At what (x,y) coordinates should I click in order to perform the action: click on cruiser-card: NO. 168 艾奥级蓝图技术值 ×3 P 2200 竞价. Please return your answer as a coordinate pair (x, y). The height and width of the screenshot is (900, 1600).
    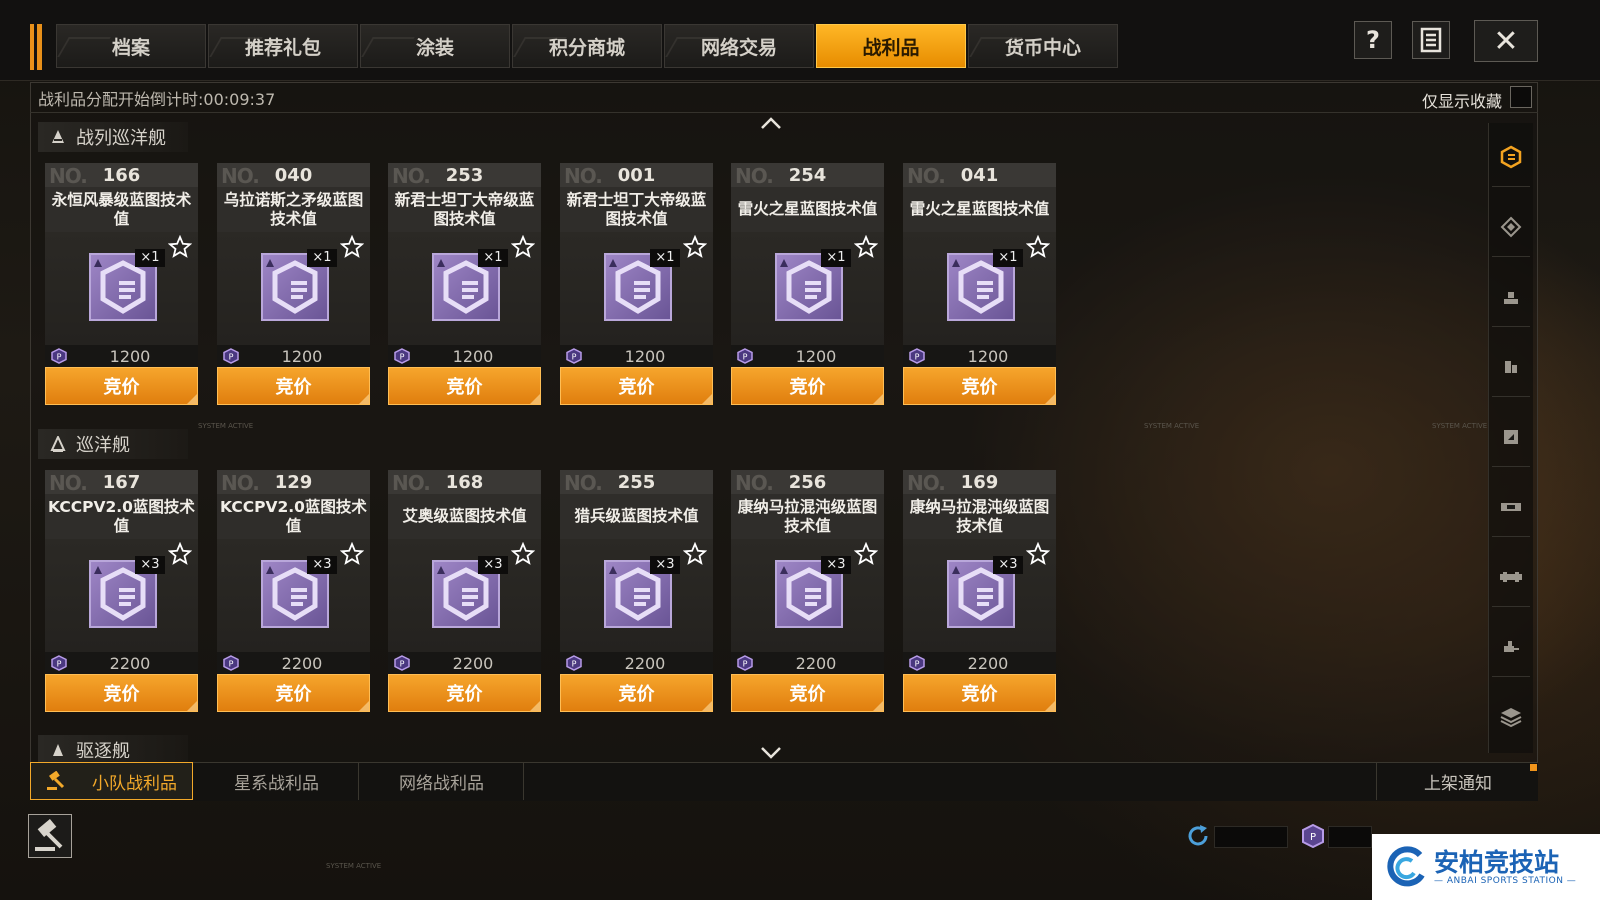
    Looking at the image, I should click on (464, 591).